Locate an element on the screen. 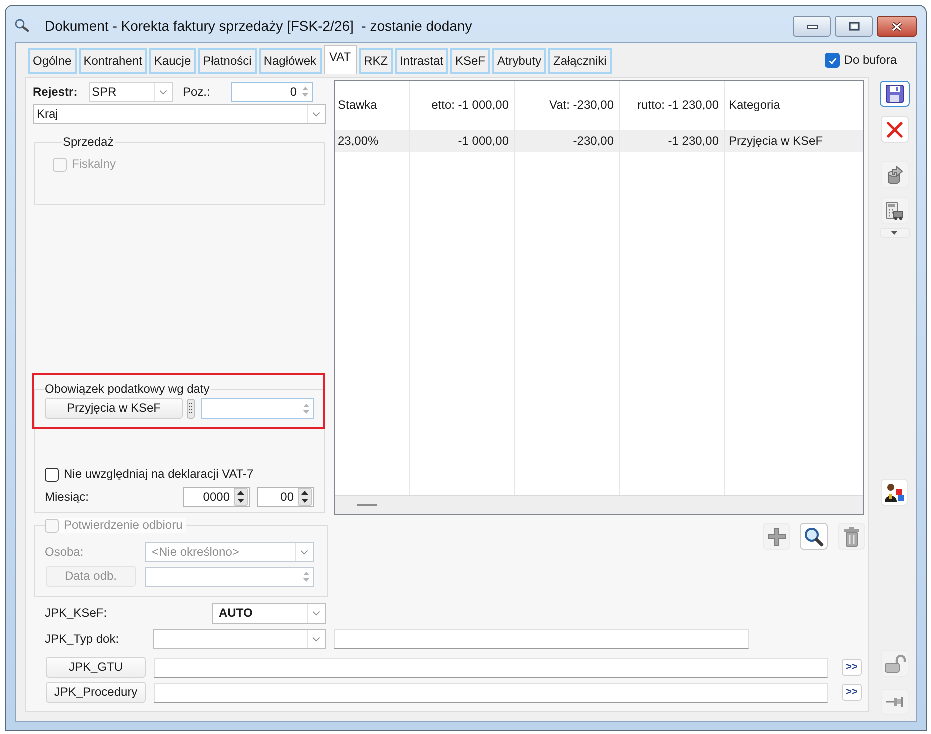 Image resolution: width=931 pixels, height=734 pixels. tab: Płatności is located at coordinates (227, 61).